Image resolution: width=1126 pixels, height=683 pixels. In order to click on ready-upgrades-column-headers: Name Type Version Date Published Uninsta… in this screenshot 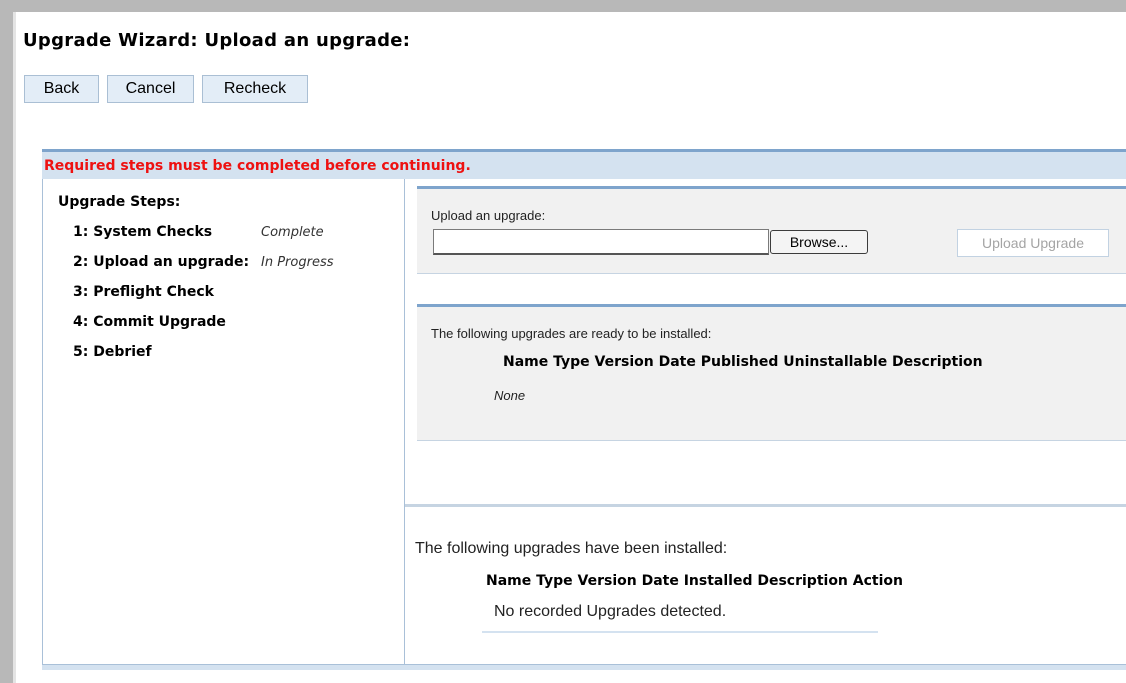, I will do `click(743, 362)`.